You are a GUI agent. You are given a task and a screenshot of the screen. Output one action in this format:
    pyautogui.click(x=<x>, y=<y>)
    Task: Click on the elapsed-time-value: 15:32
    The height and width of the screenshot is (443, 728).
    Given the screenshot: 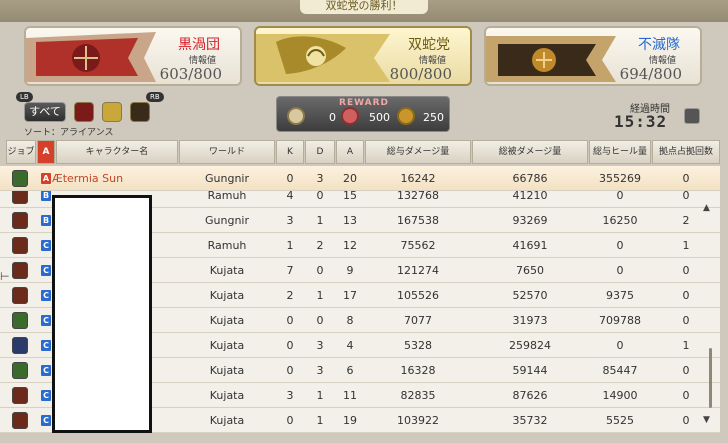 What is the action you would take?
    pyautogui.click(x=641, y=121)
    